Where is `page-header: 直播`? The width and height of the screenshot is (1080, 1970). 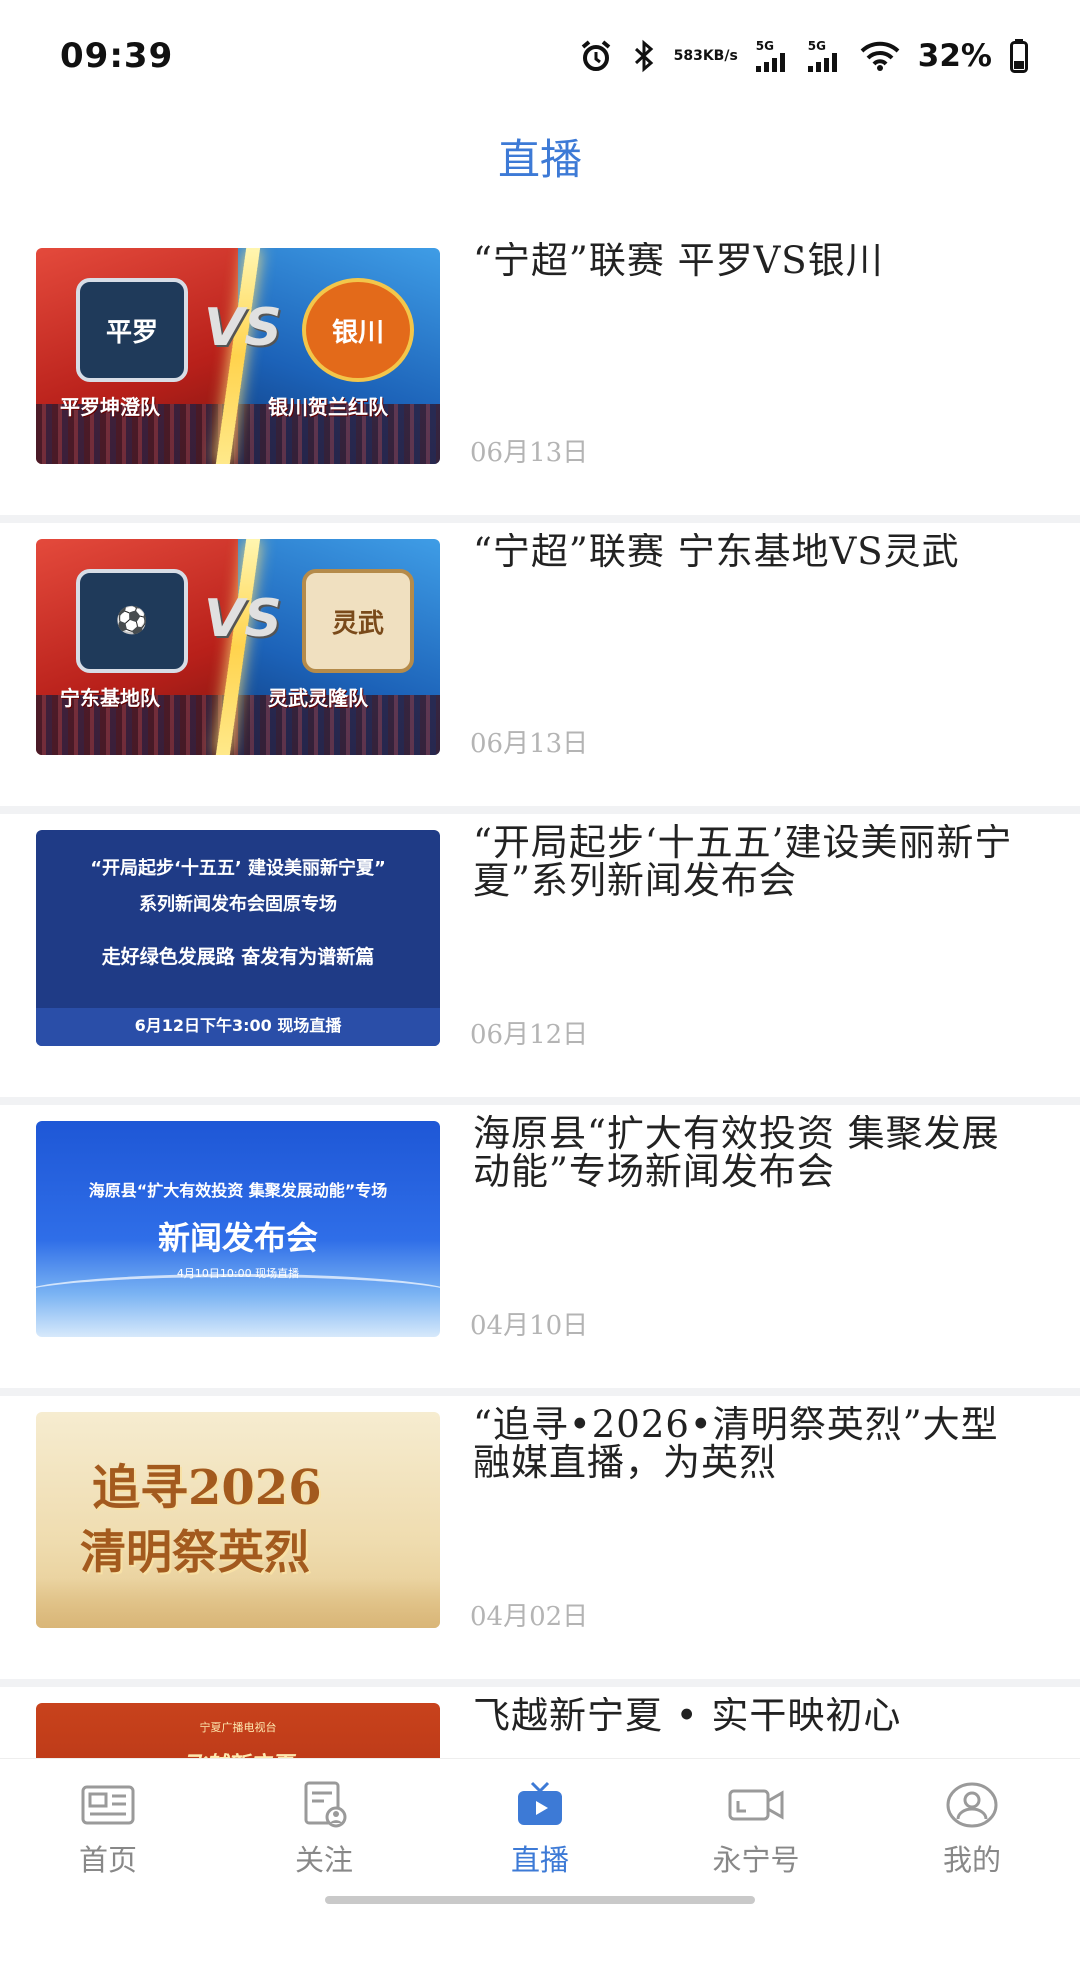
page-header: 直播 is located at coordinates (540, 160).